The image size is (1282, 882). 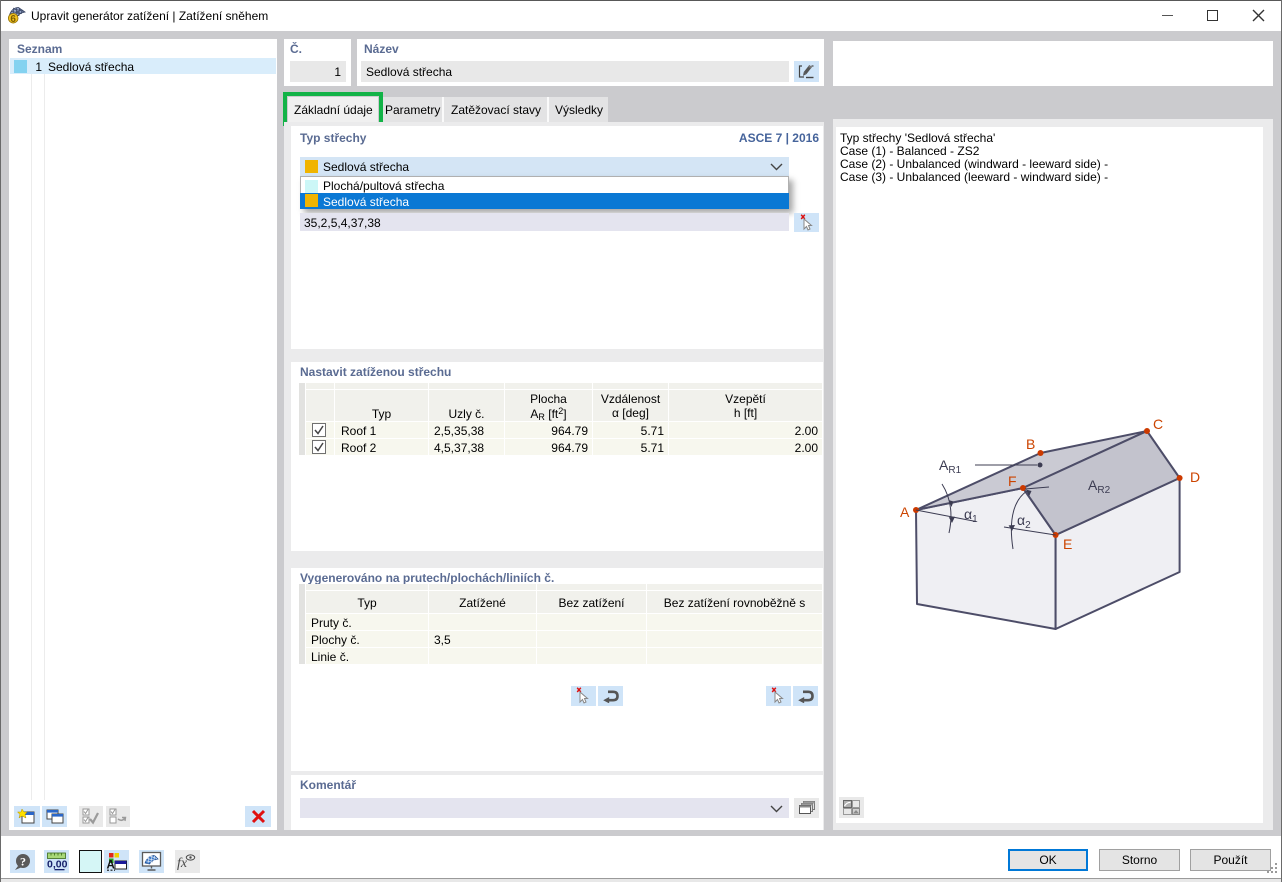 What do you see at coordinates (1030, 444) in the screenshot?
I see `svg-text: B` at bounding box center [1030, 444].